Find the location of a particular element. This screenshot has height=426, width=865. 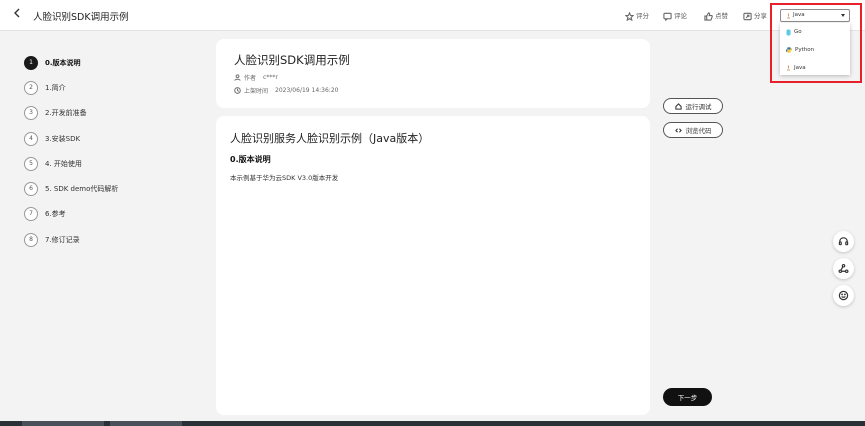

step-number: 6 is located at coordinates (31, 189).